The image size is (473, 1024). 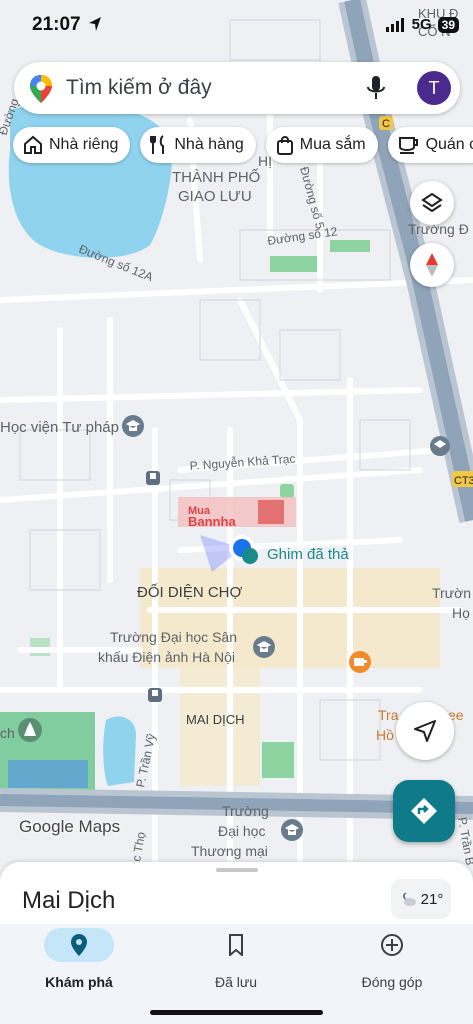 I want to click on home-indicator, so click(x=236, y=1012).